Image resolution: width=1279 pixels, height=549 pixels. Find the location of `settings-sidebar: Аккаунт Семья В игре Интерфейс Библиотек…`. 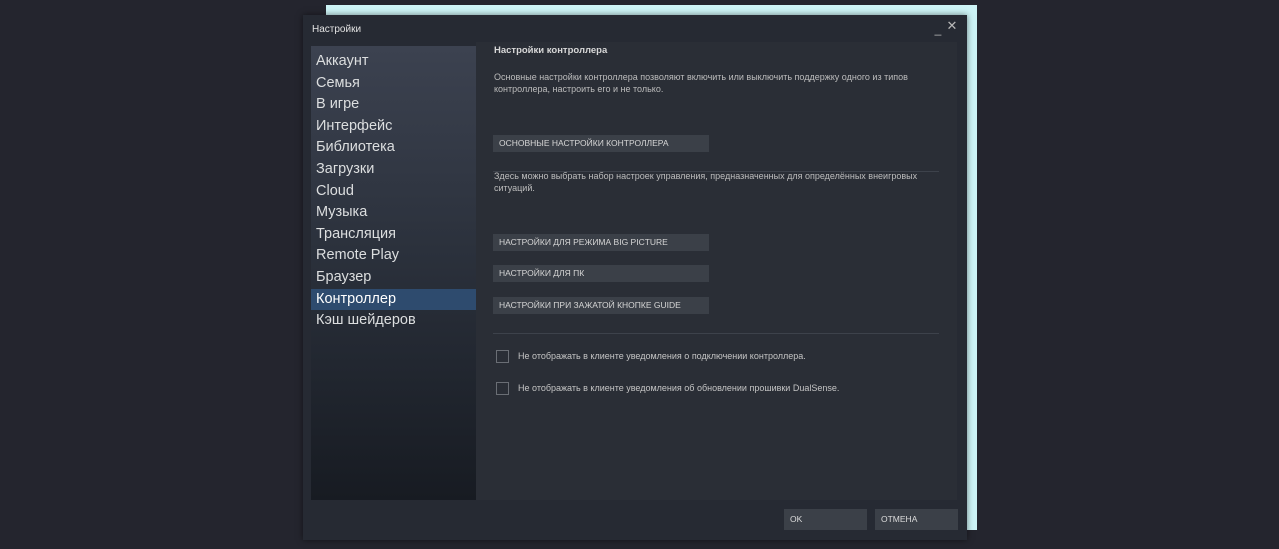

settings-sidebar: Аккаунт Семья В игре Интерфейс Библиотек… is located at coordinates (393, 273).